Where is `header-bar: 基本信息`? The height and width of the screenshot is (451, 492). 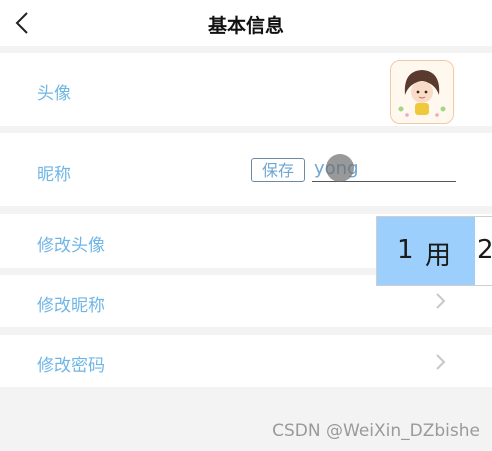 header-bar: 基本信息 is located at coordinates (246, 23).